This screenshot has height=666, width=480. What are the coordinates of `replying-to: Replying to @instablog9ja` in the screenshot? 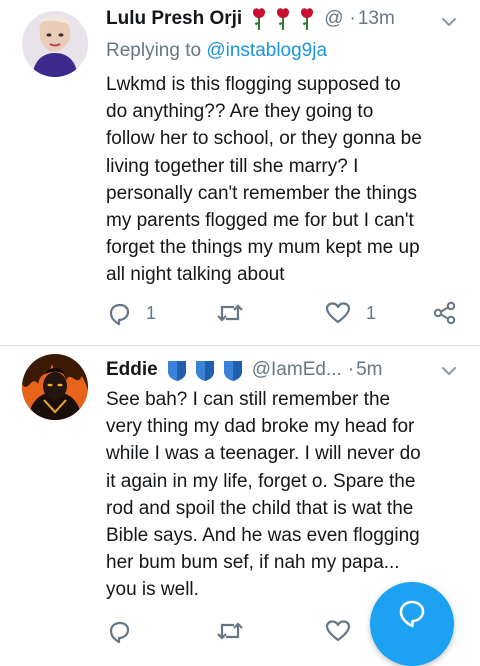 It's located at (216, 51).